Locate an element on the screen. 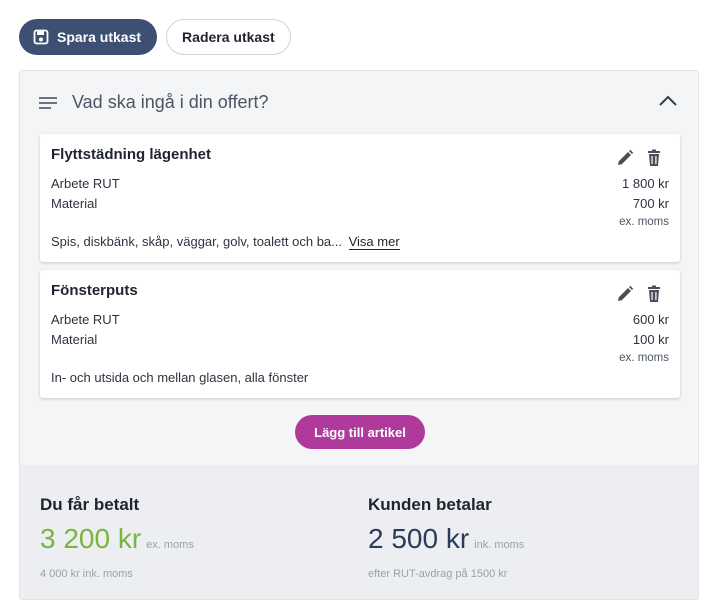 Image resolution: width=717 pixels, height=616 pixels. row-value: 100 kr is located at coordinates (650, 339).